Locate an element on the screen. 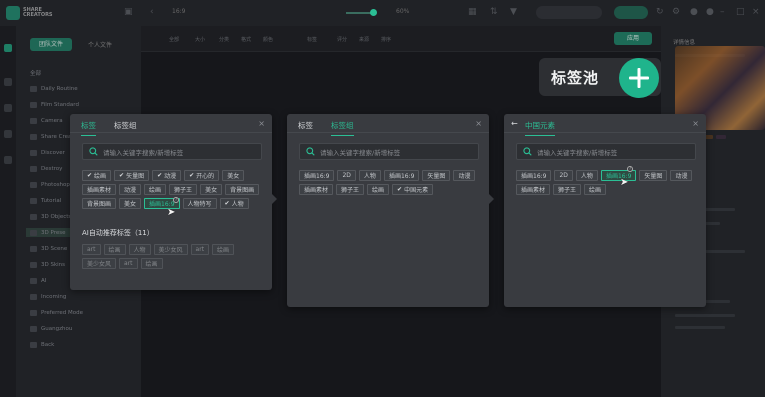 Image resolution: width=765 pixels, height=397 pixels. sidebar-item: Daily Routine is located at coordinates (54, 88).